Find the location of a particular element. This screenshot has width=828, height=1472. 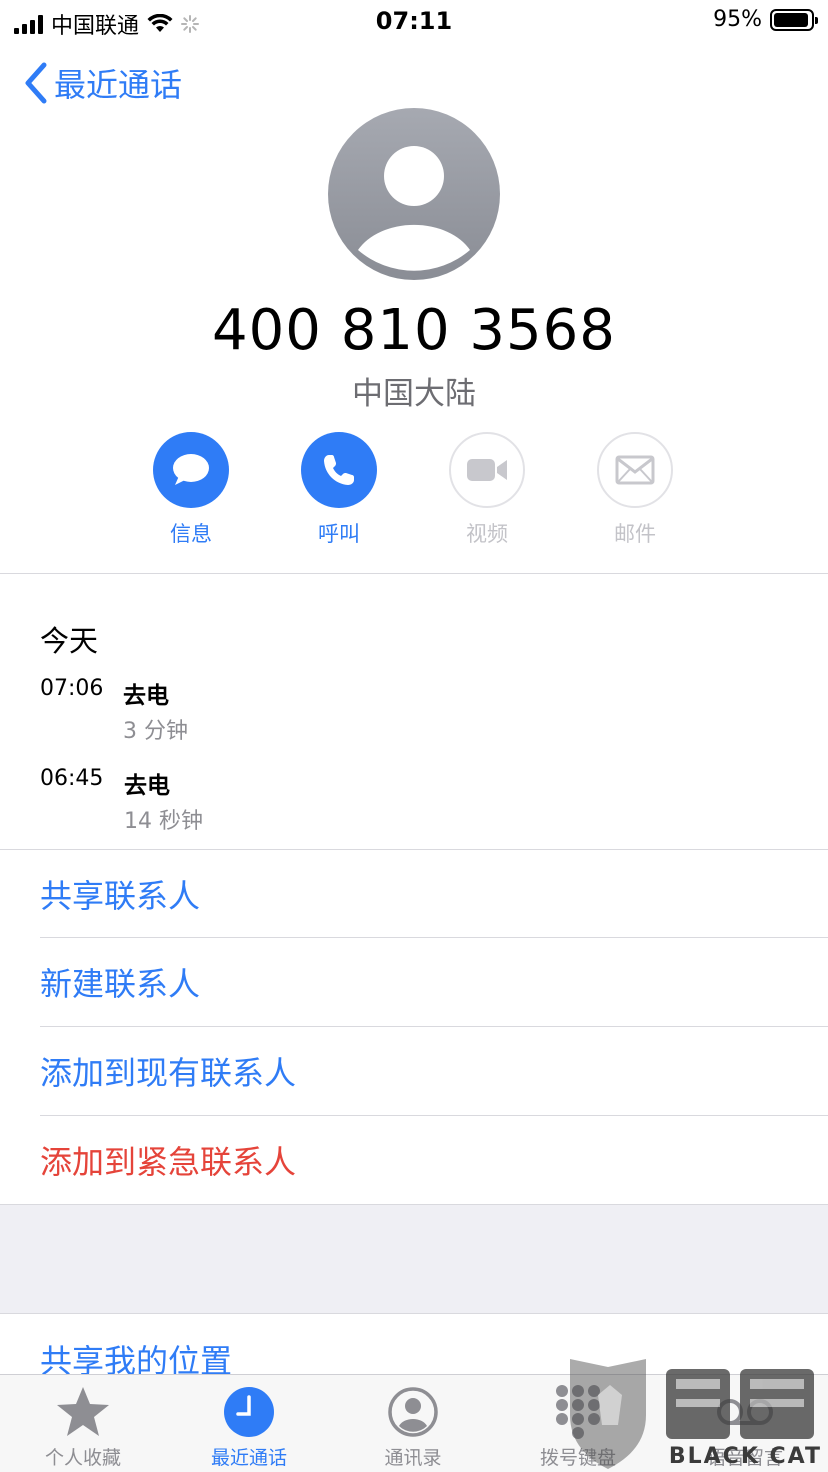

video-icon is located at coordinates (487, 470).